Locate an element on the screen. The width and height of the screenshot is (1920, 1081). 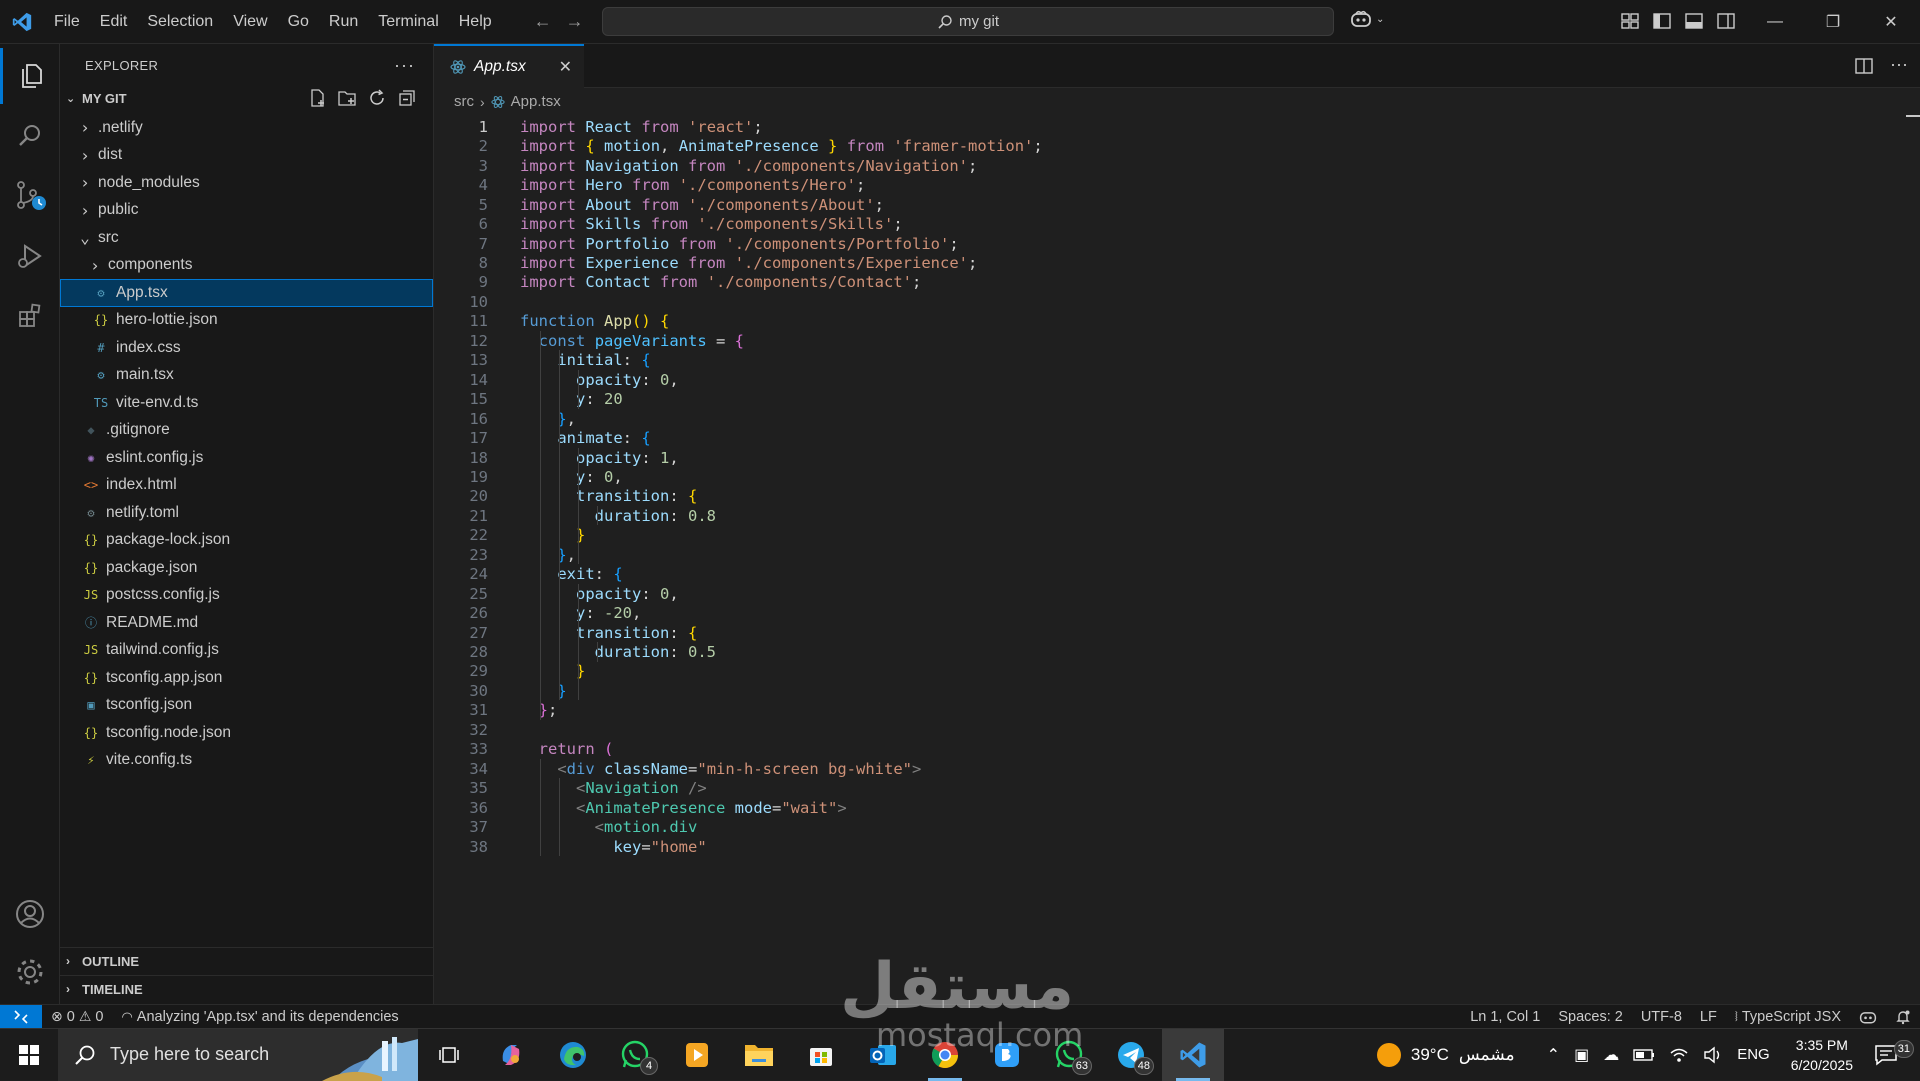
notification-center: 31 is located at coordinates (1893, 1052).